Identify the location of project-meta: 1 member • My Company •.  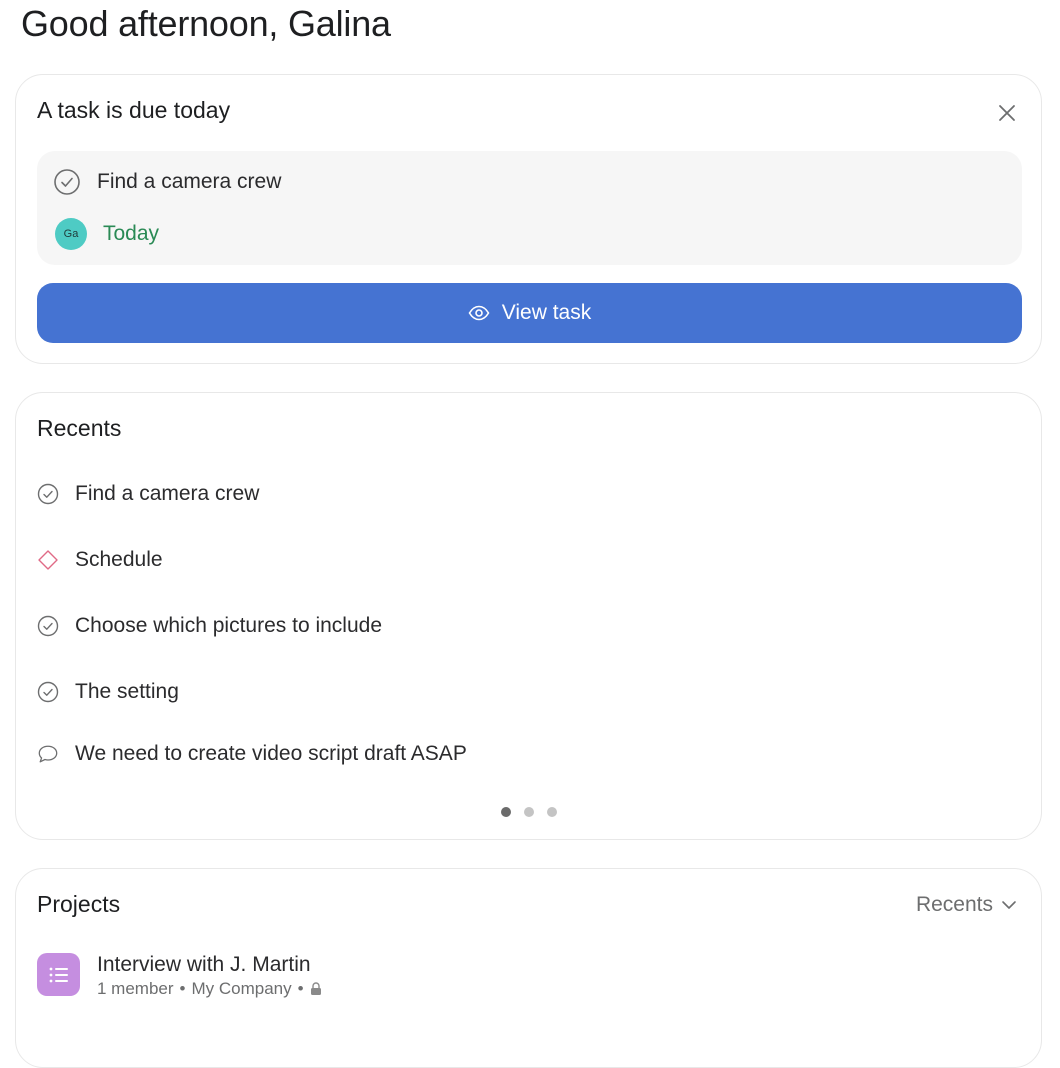
(209, 989).